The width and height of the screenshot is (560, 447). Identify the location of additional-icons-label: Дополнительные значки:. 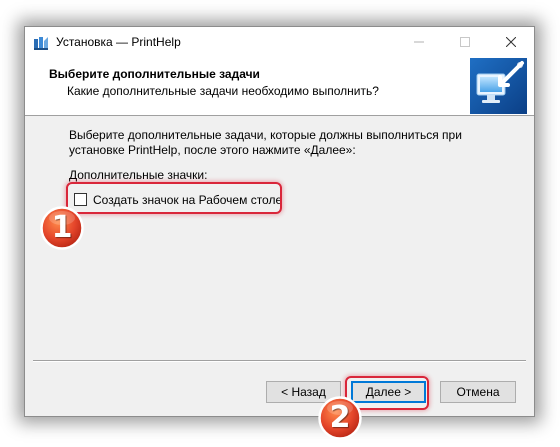
(138, 175).